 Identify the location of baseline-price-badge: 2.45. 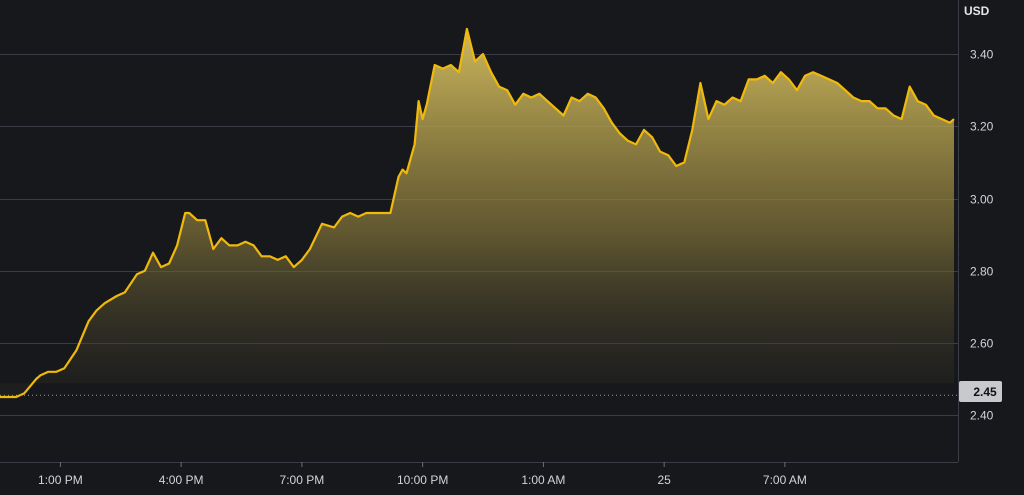
(980, 391).